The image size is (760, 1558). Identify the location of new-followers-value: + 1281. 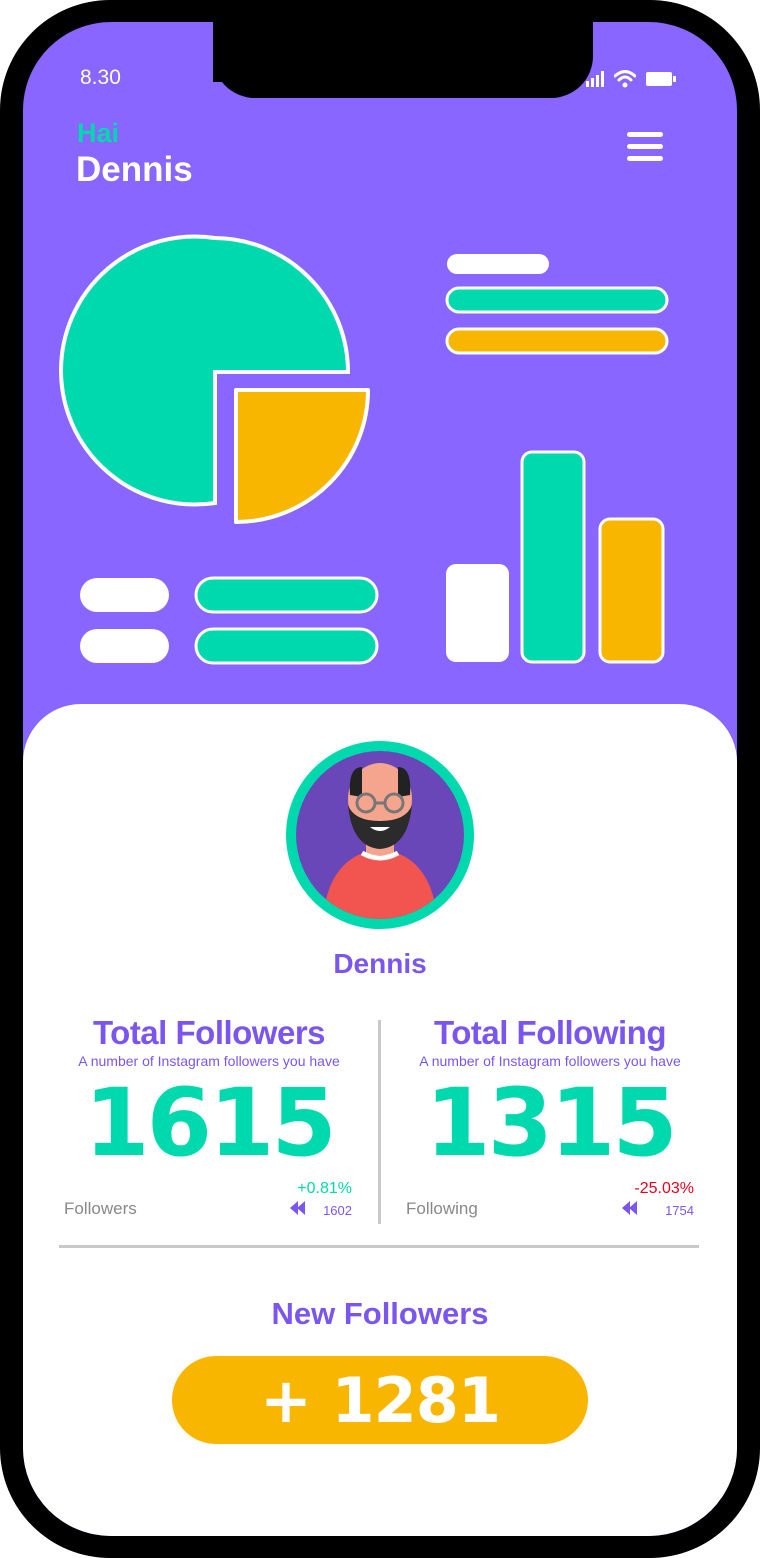
(380, 1400).